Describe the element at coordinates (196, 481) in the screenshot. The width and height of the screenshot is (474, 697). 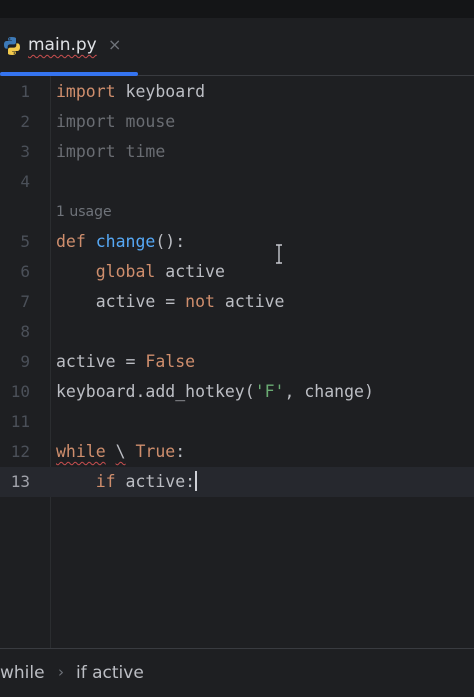
I see `text-caret` at that location.